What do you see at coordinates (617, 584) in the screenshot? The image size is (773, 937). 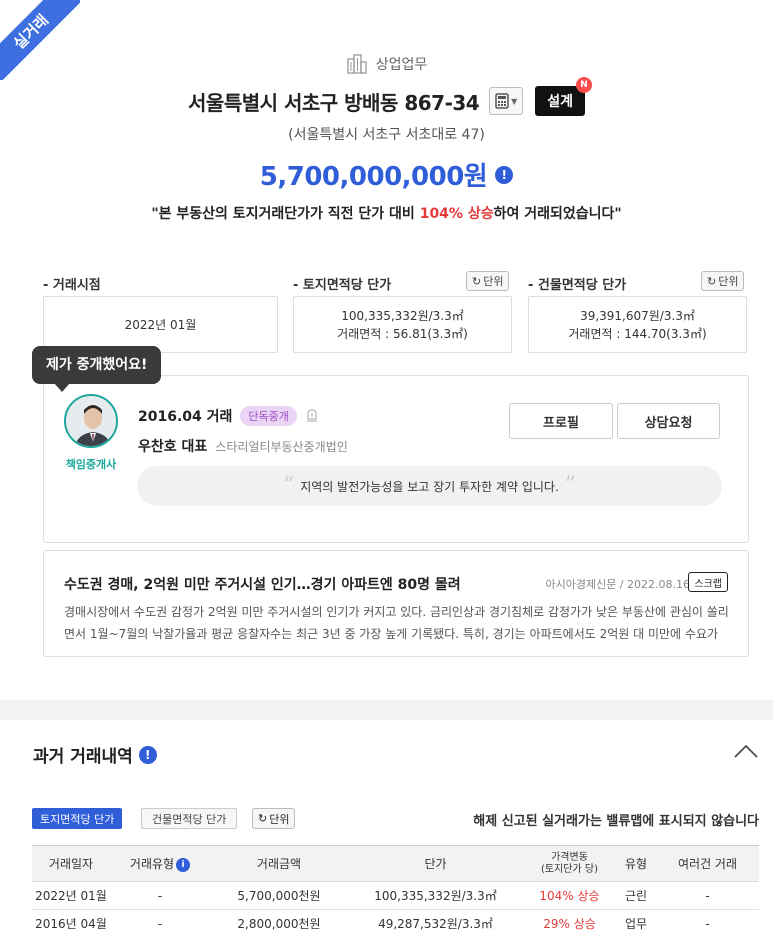 I see `news-source: 아시아경제신문 / 2022.08.16` at bounding box center [617, 584].